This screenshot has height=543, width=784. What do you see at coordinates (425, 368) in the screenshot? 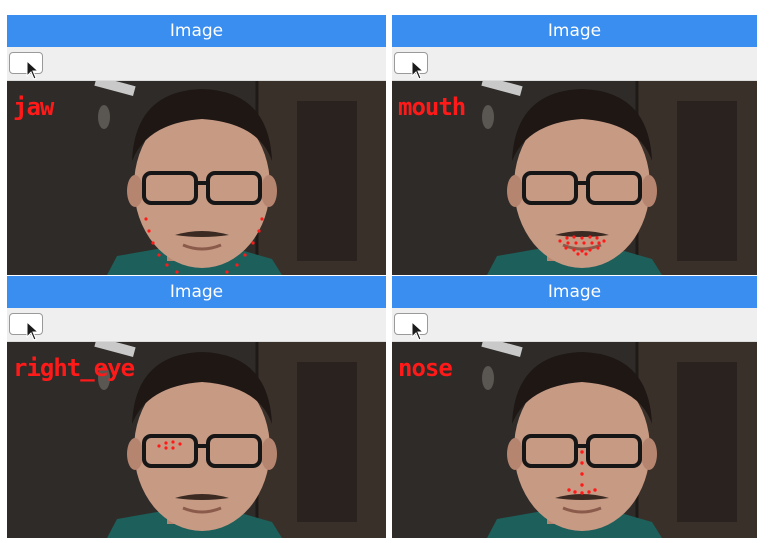
I see `feature-label: nose` at bounding box center [425, 368].